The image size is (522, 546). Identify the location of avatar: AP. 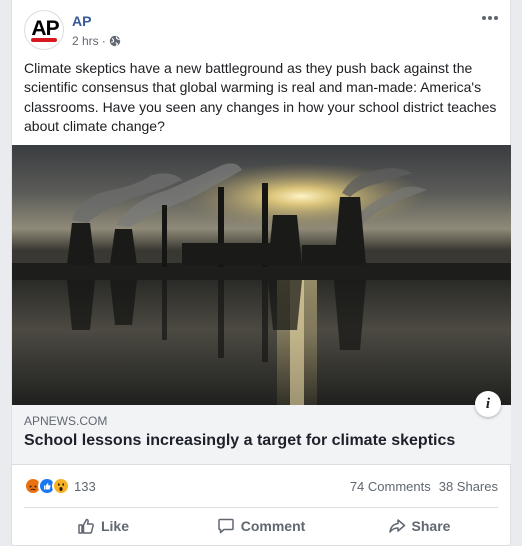
(44, 30).